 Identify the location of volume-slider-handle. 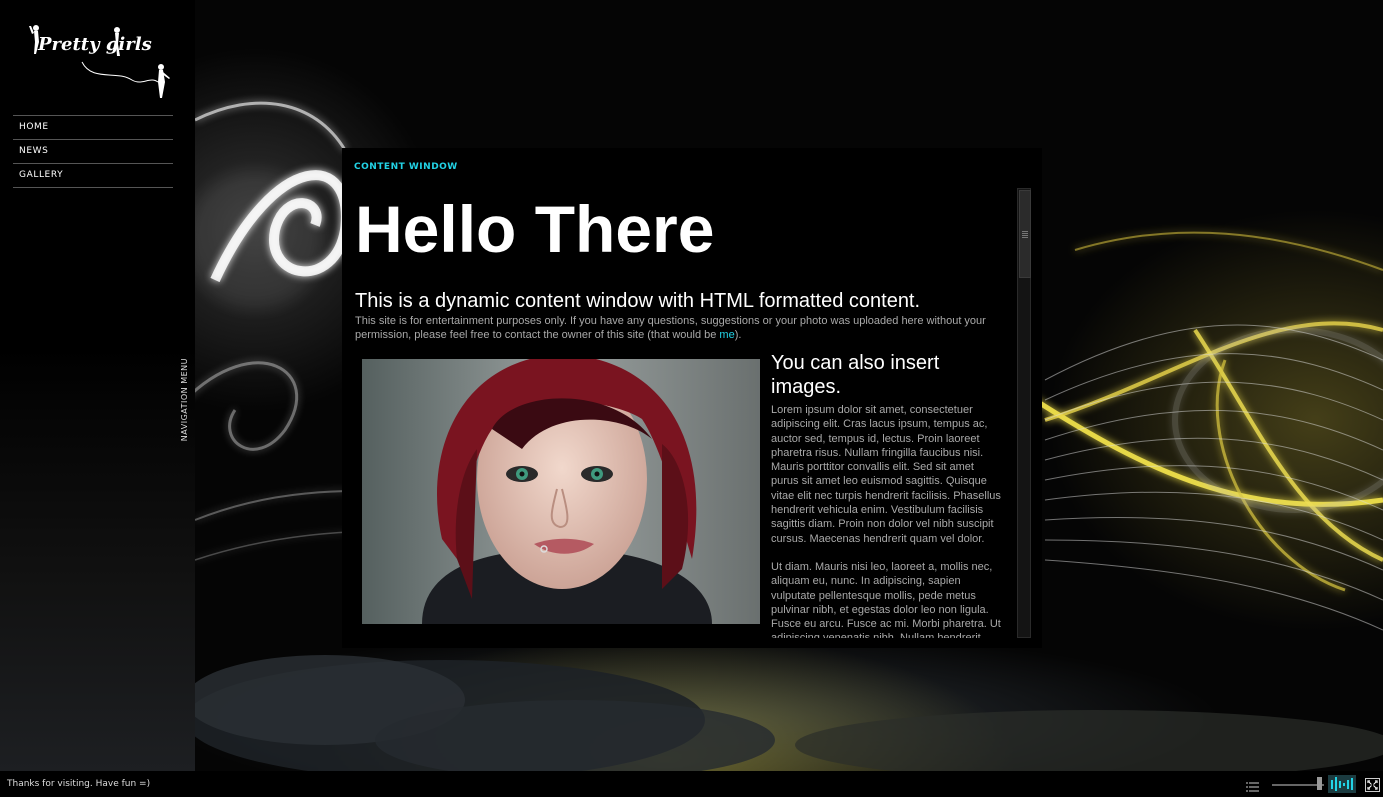
(1319, 783).